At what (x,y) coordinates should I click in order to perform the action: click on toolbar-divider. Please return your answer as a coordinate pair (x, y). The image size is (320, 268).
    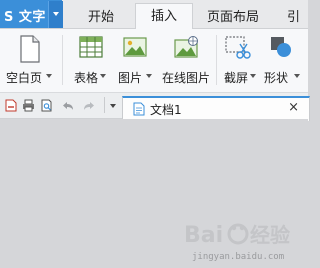
    Looking at the image, I should click on (104, 105).